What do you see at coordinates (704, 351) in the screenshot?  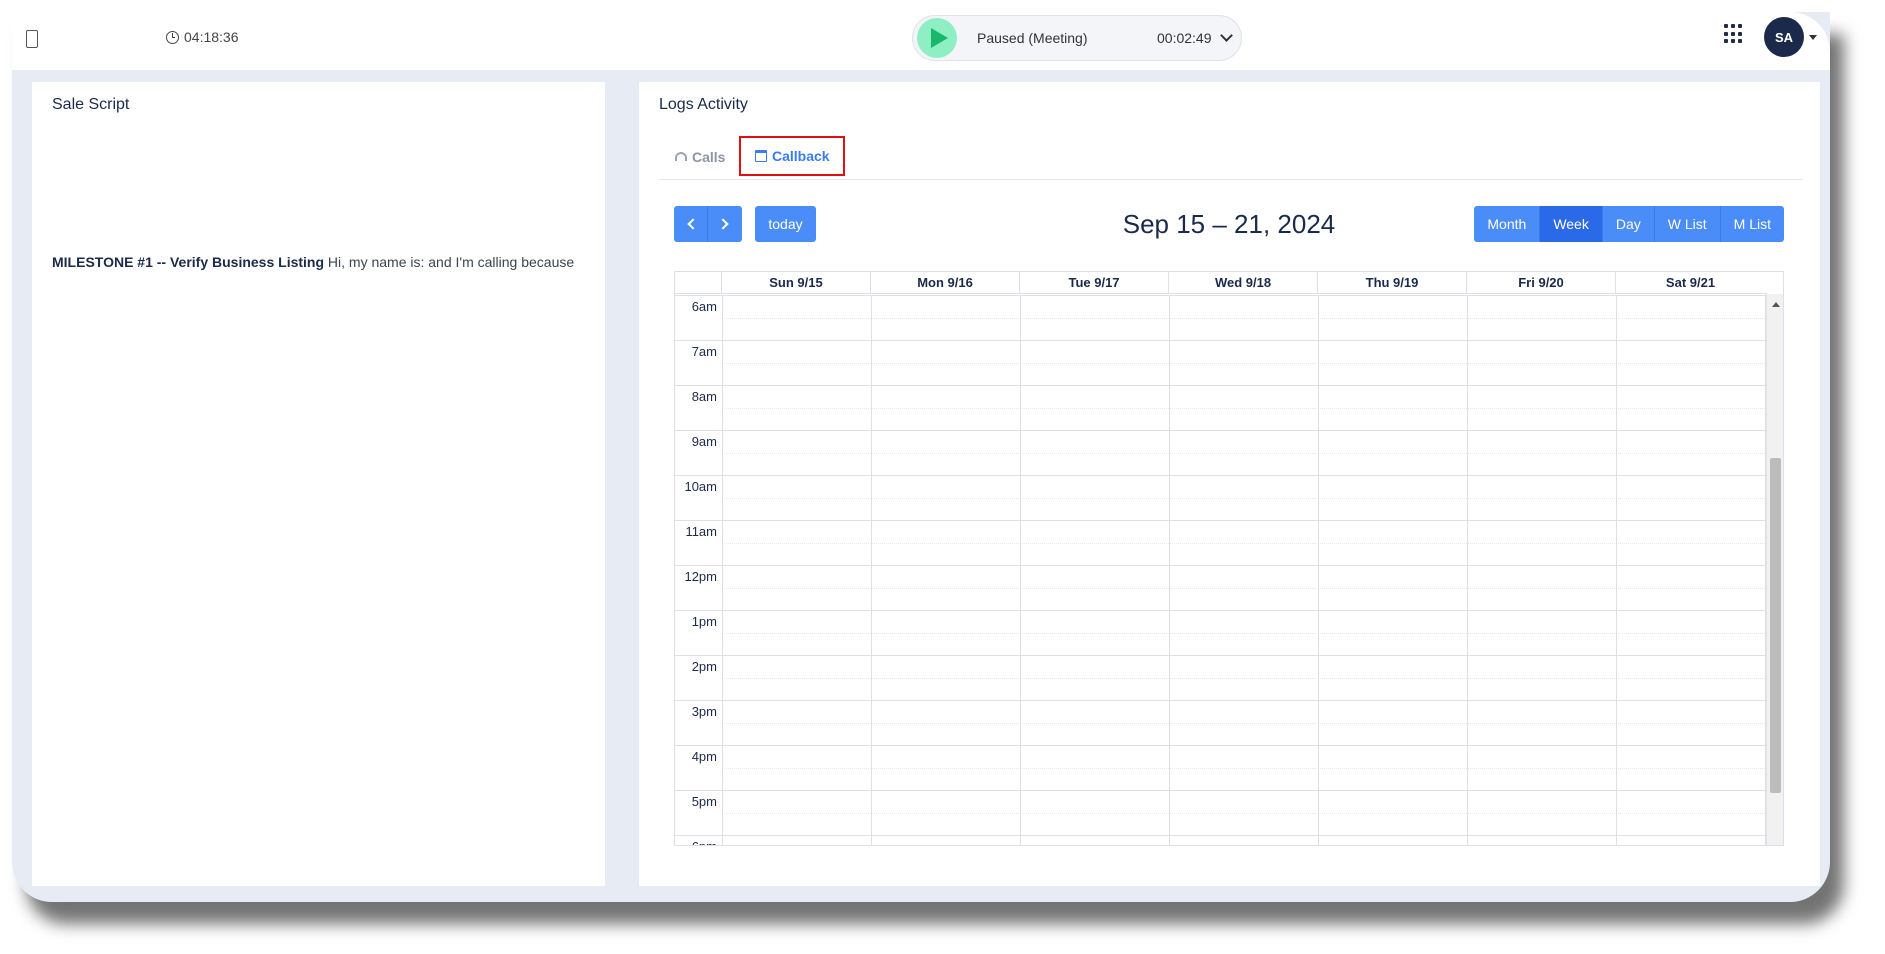 I see `time-label: 7am` at bounding box center [704, 351].